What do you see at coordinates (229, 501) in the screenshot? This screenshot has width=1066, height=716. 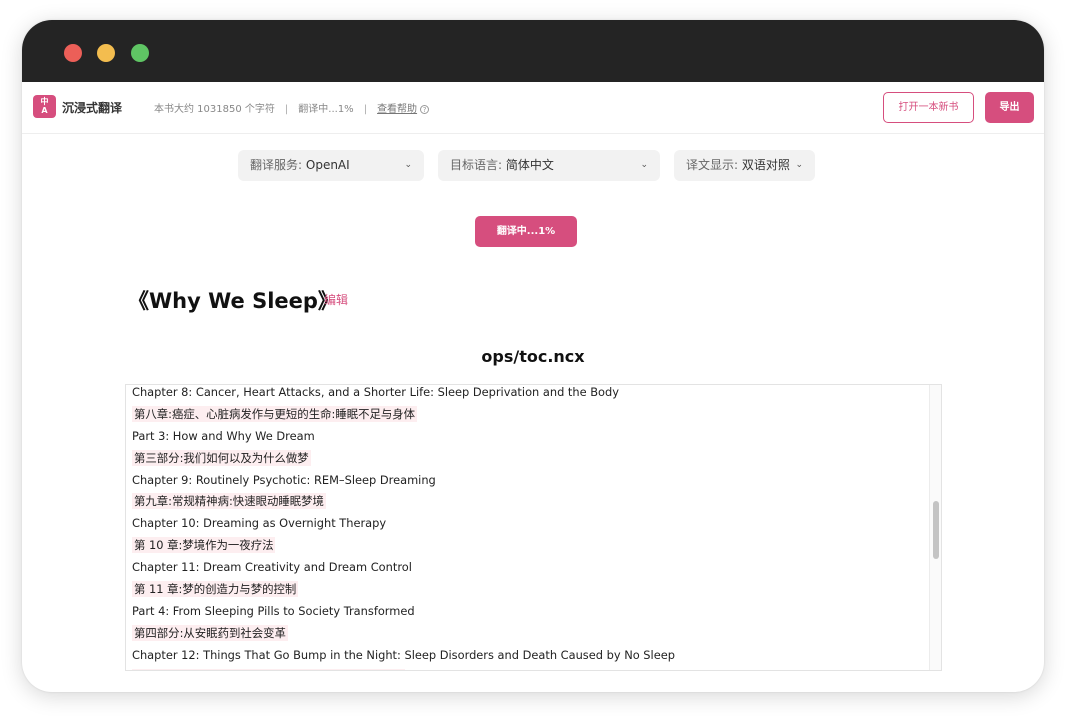 I see `translated-text: 第九章:常规精神病:快速眼动睡眠梦境` at bounding box center [229, 501].